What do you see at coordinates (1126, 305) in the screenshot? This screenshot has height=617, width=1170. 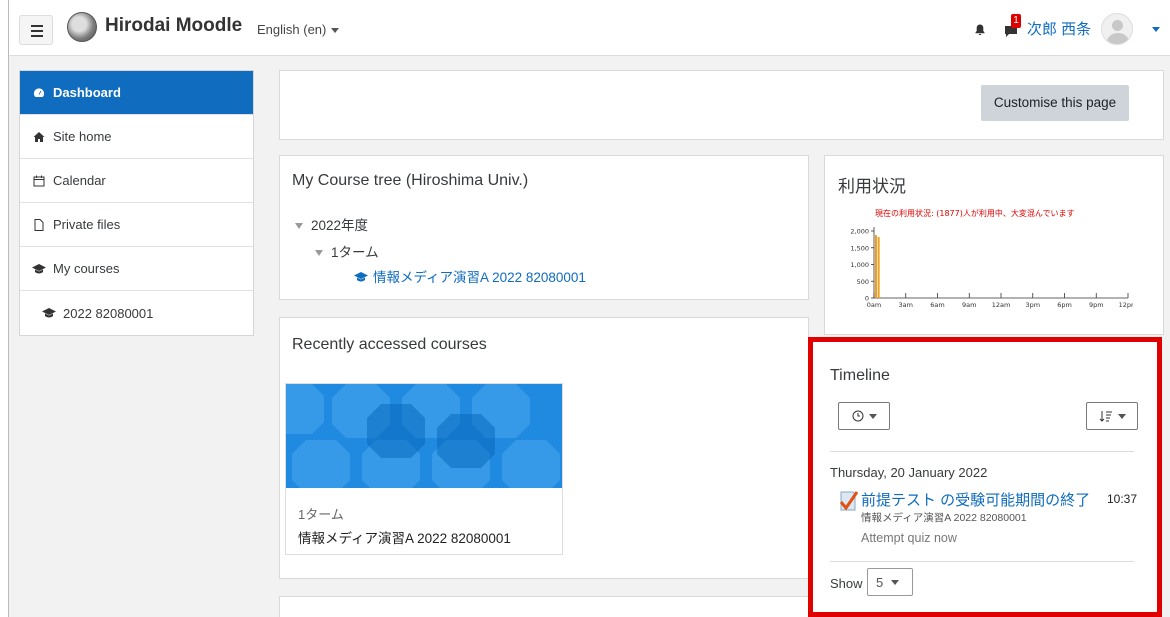 I see `x-tick-label: 12pm` at bounding box center [1126, 305].